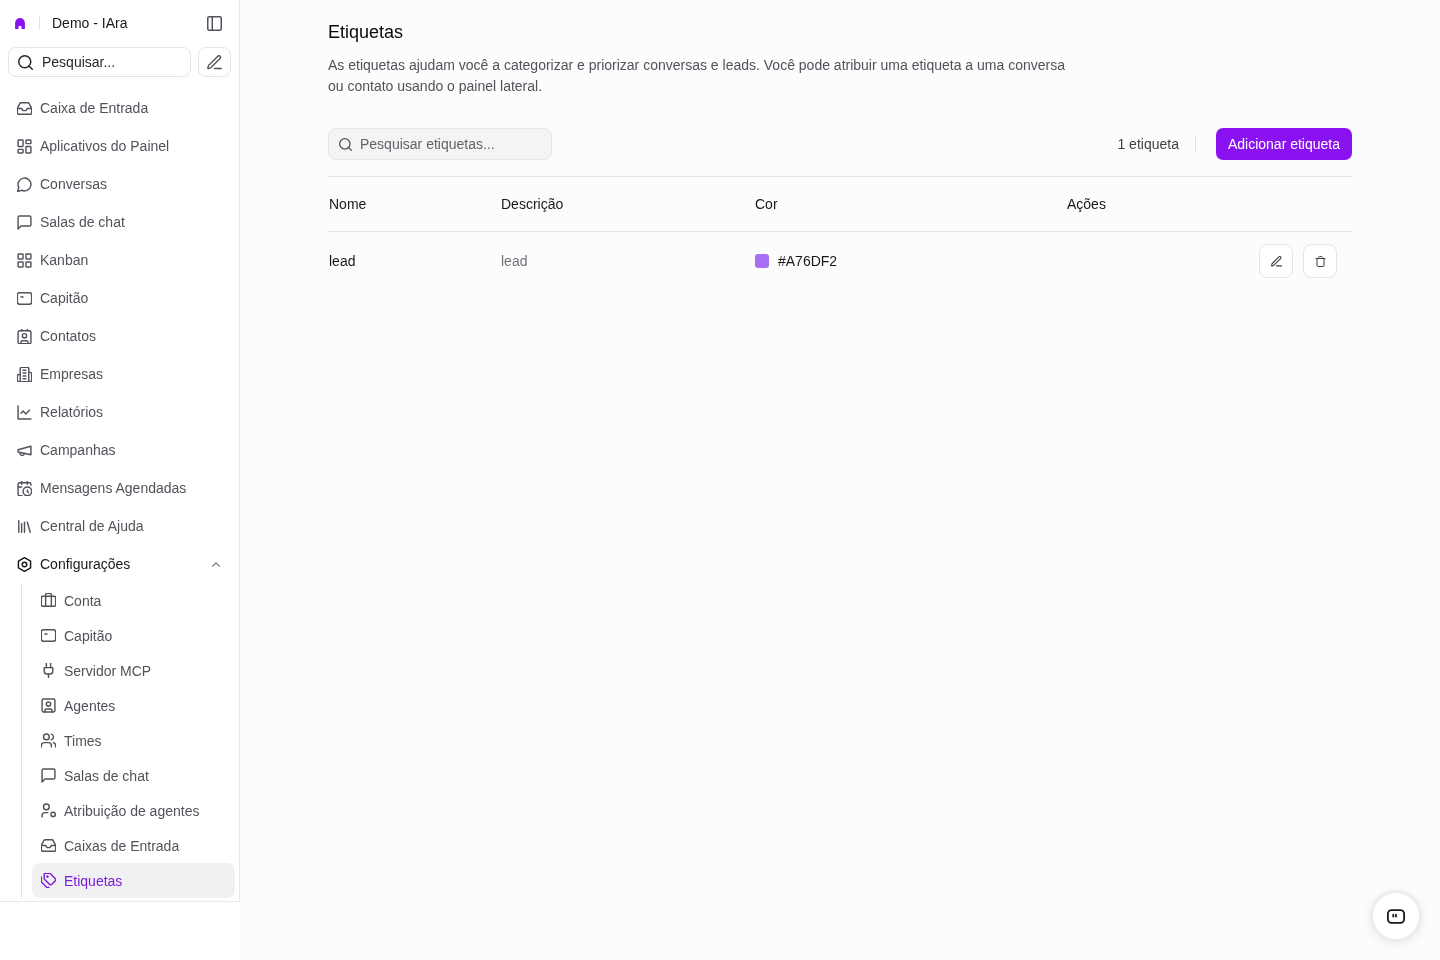  What do you see at coordinates (48, 810) in the screenshot?
I see `person-dot-icon` at bounding box center [48, 810].